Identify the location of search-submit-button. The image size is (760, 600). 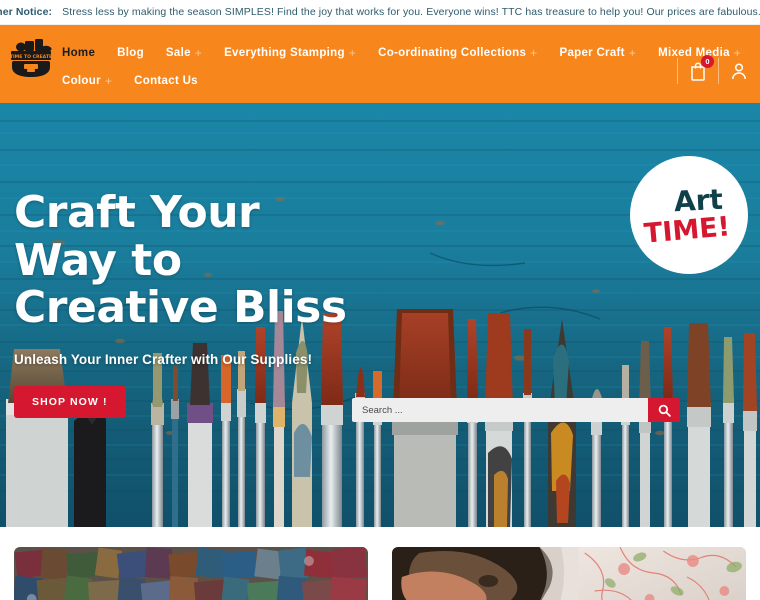
(664, 410).